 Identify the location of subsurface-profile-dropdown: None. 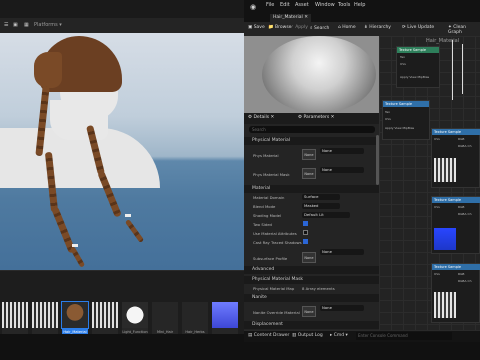
(342, 252).